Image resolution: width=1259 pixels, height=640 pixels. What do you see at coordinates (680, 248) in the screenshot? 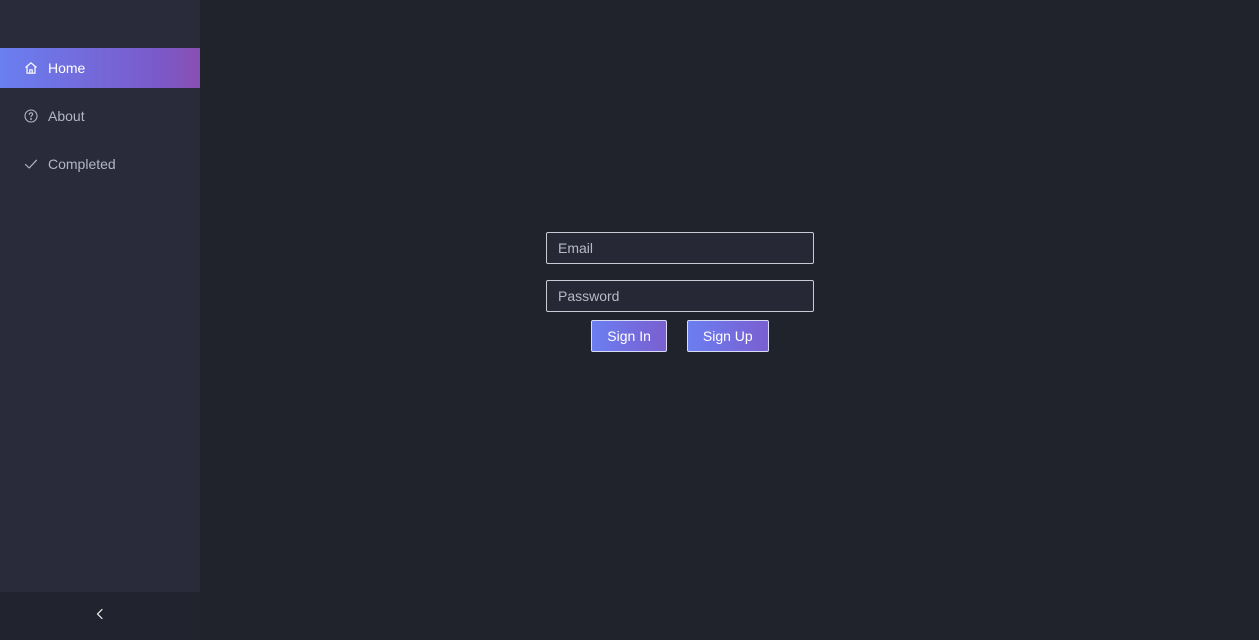
I see `email-input` at bounding box center [680, 248].